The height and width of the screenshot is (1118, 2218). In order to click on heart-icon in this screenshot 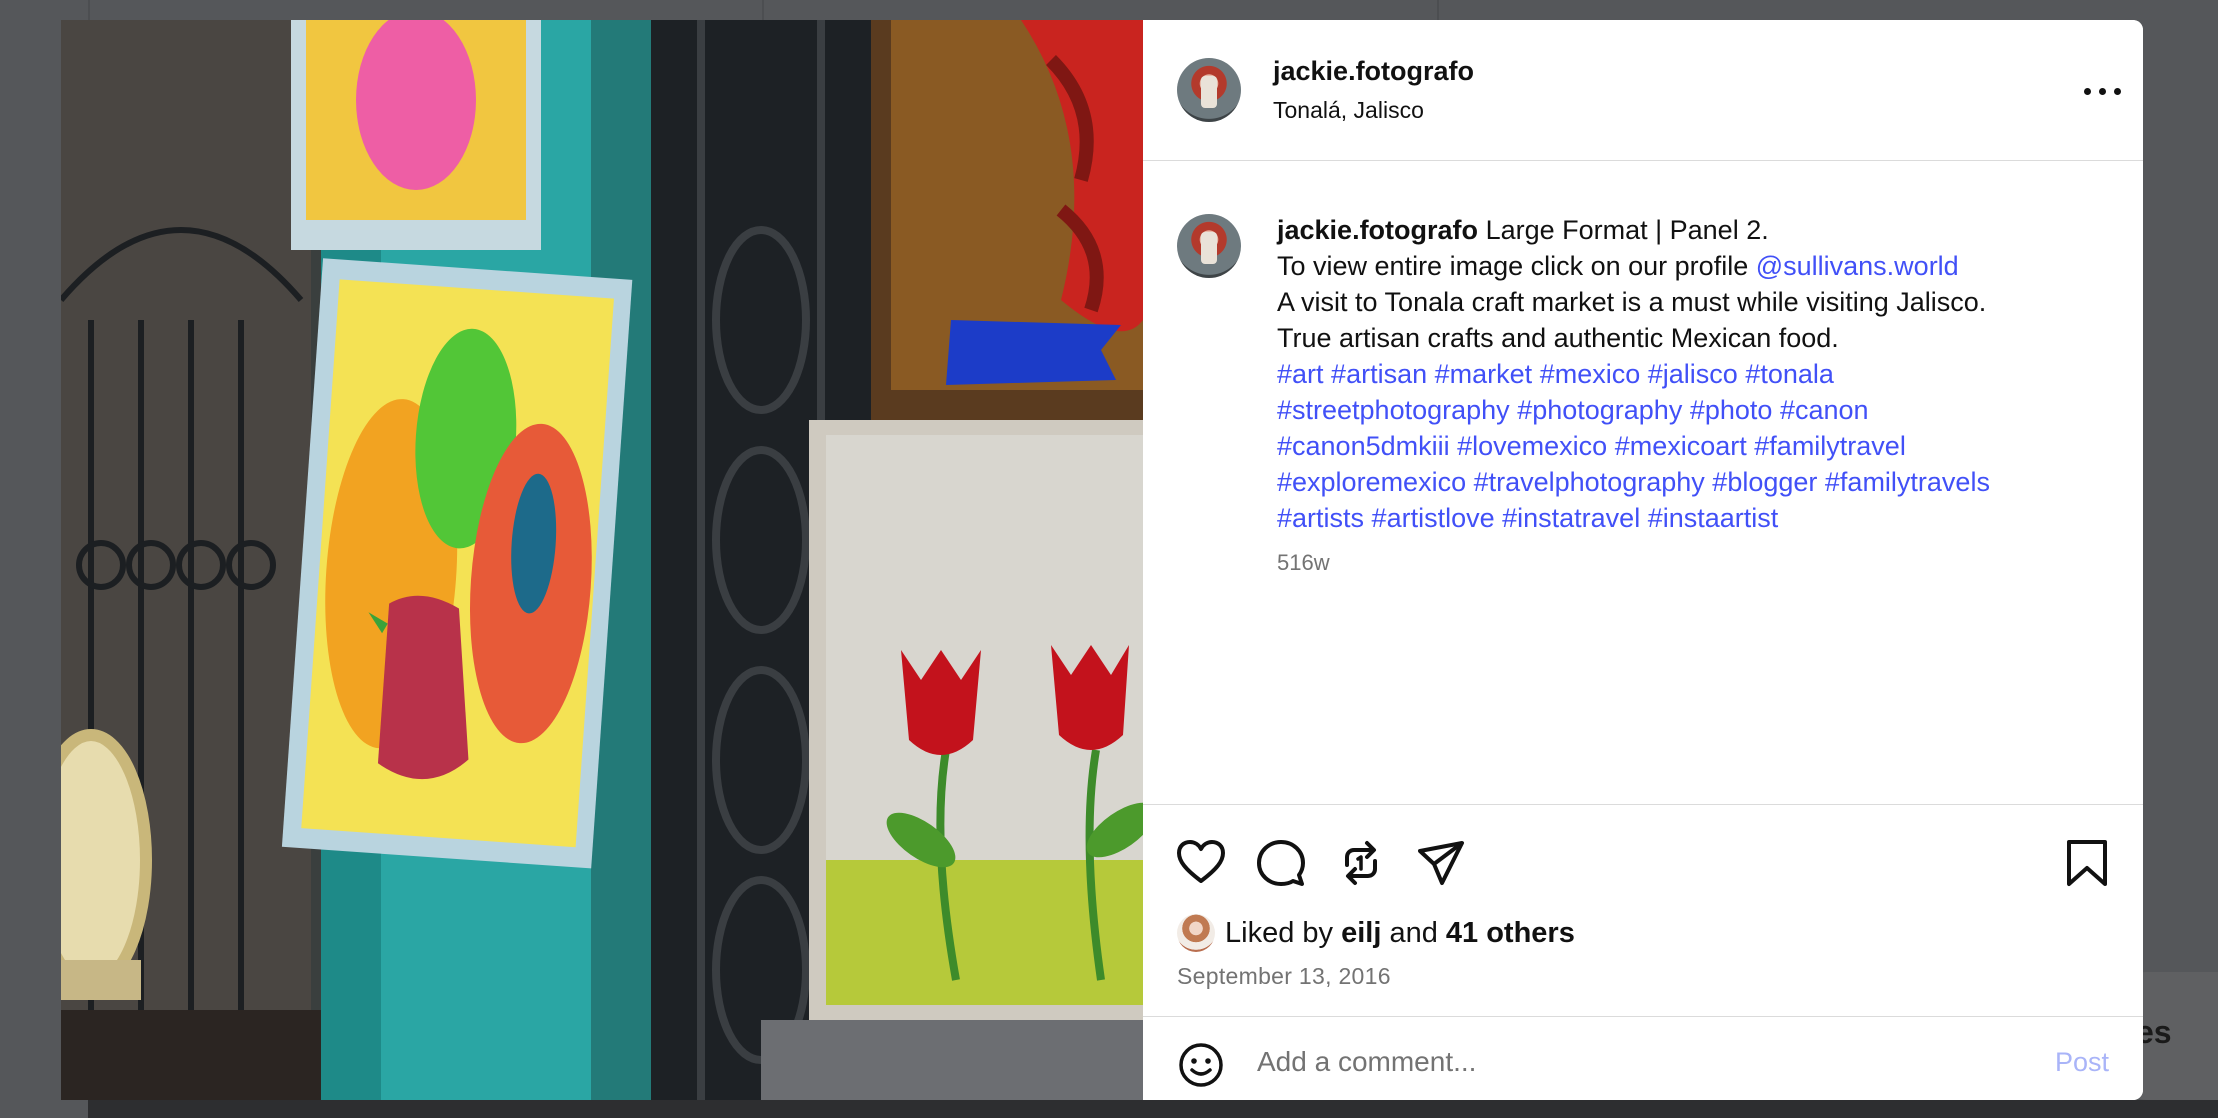, I will do `click(1201, 861)`.